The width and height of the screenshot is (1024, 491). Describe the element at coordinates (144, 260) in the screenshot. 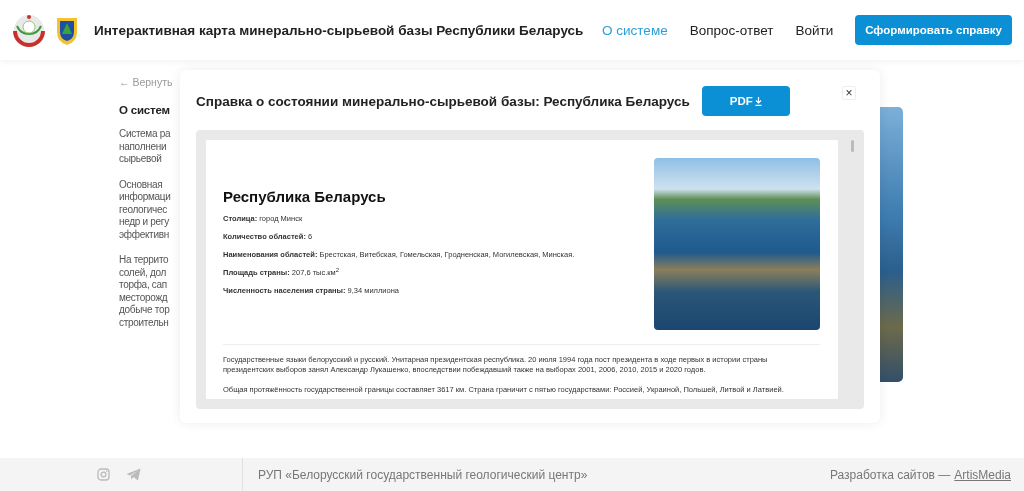

I see `text-line: На террито` at that location.